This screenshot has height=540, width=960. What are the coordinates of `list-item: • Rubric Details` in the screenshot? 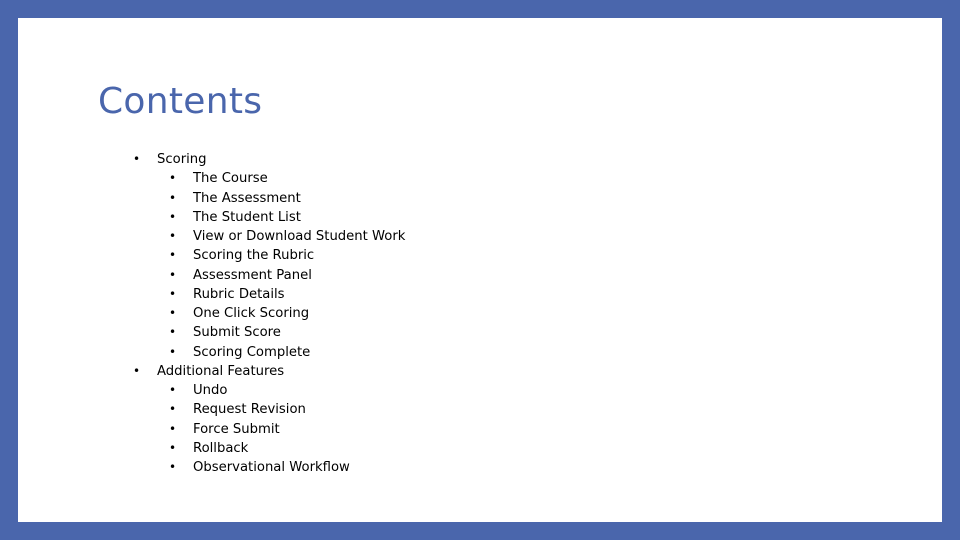 It's located at (318, 294).